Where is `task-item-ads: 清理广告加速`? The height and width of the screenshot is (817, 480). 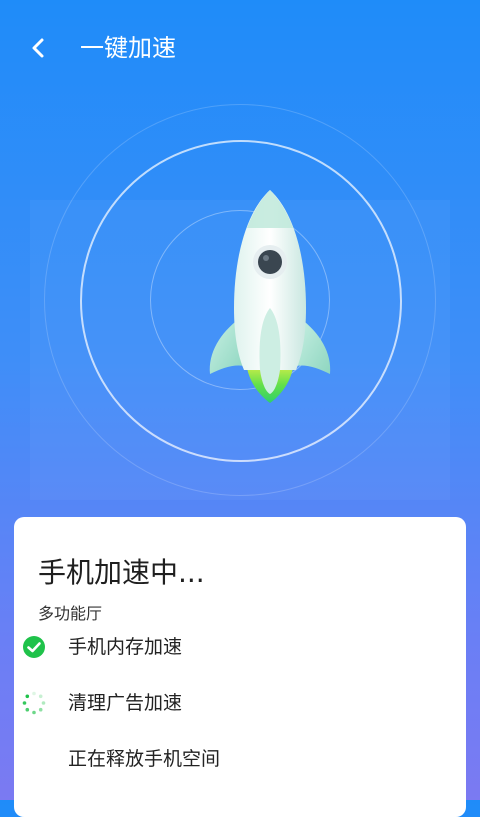 task-item-ads: 清理广告加速 is located at coordinates (226, 703).